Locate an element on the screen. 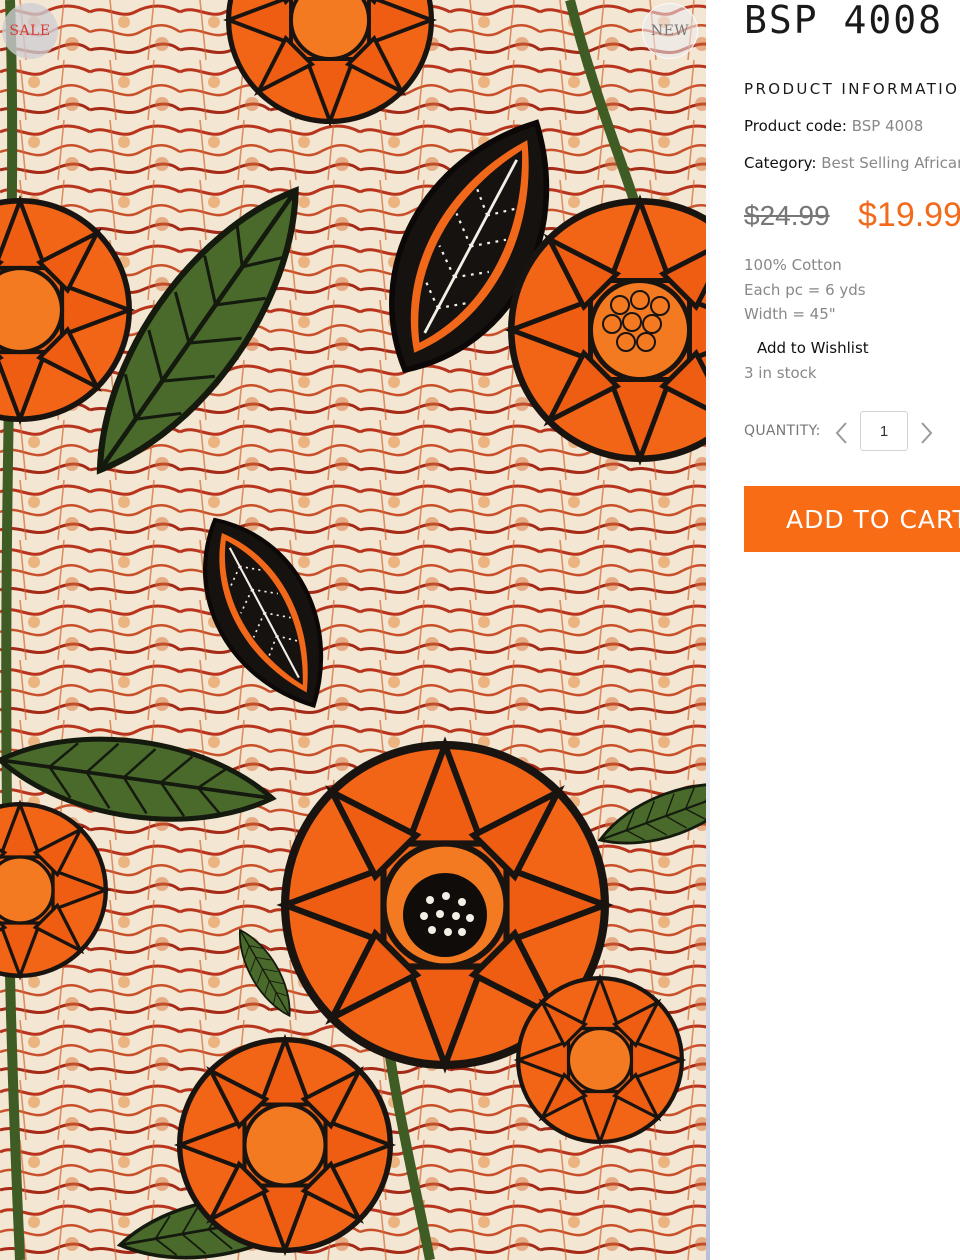  chevron-right-icon is located at coordinates (926, 433).